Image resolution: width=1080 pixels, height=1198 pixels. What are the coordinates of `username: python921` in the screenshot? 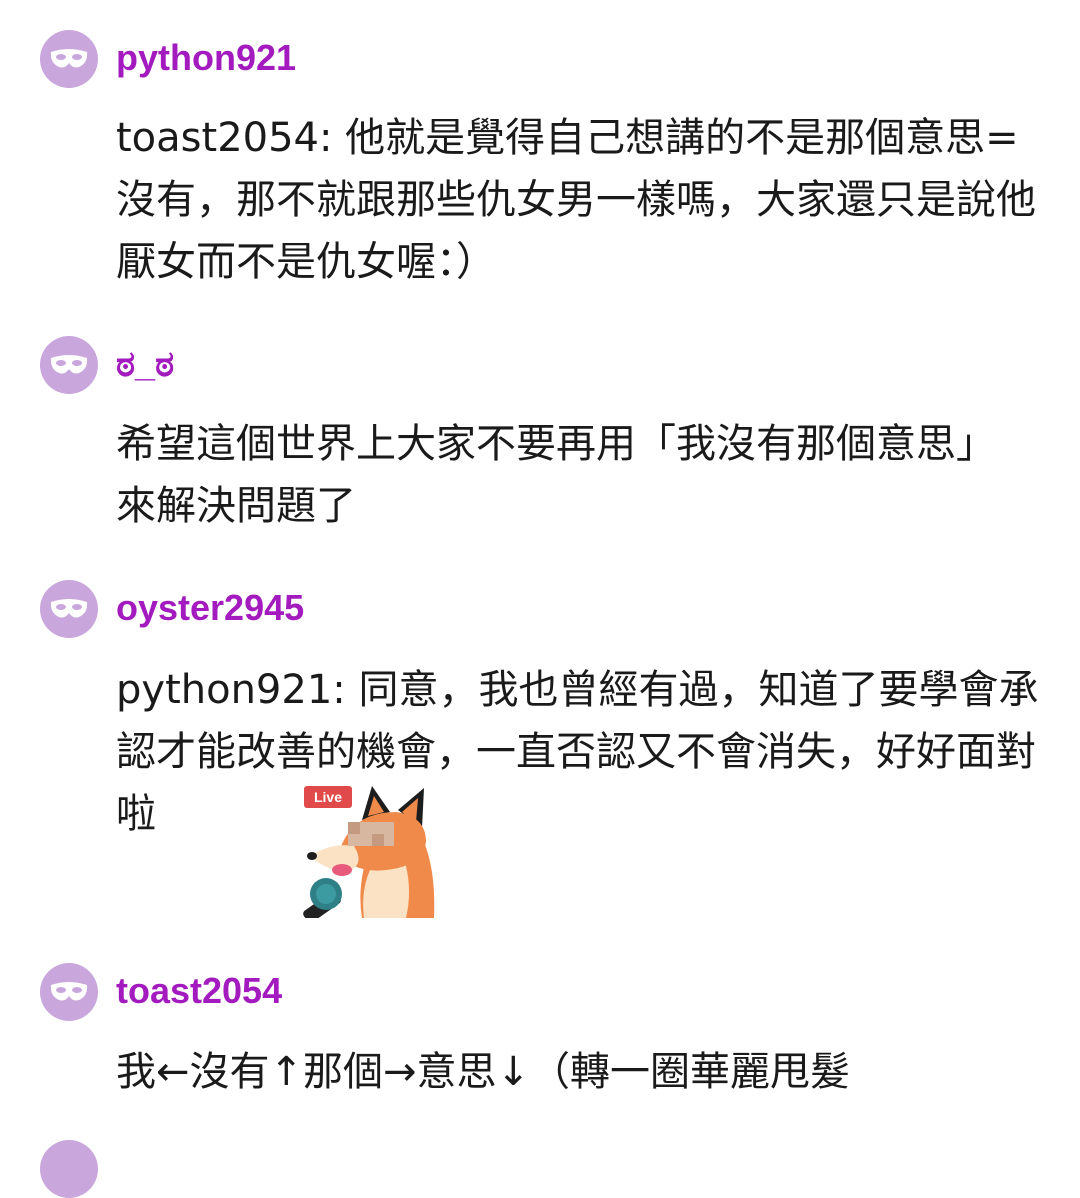 It's located at (206, 58).